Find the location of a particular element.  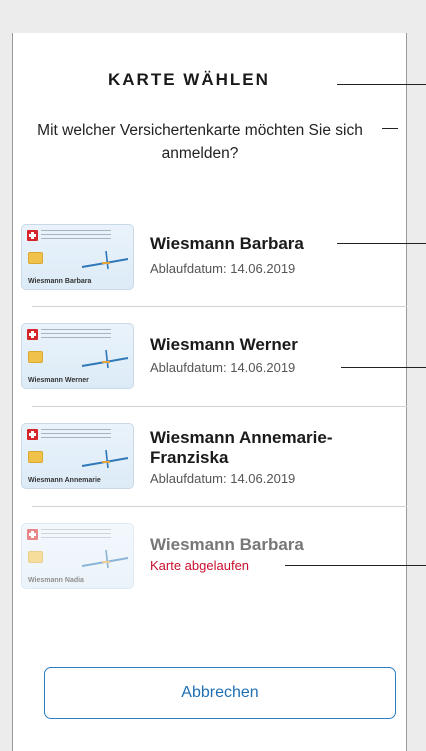

insurance-card-image: Wiesmann Nadia is located at coordinates (77, 556).